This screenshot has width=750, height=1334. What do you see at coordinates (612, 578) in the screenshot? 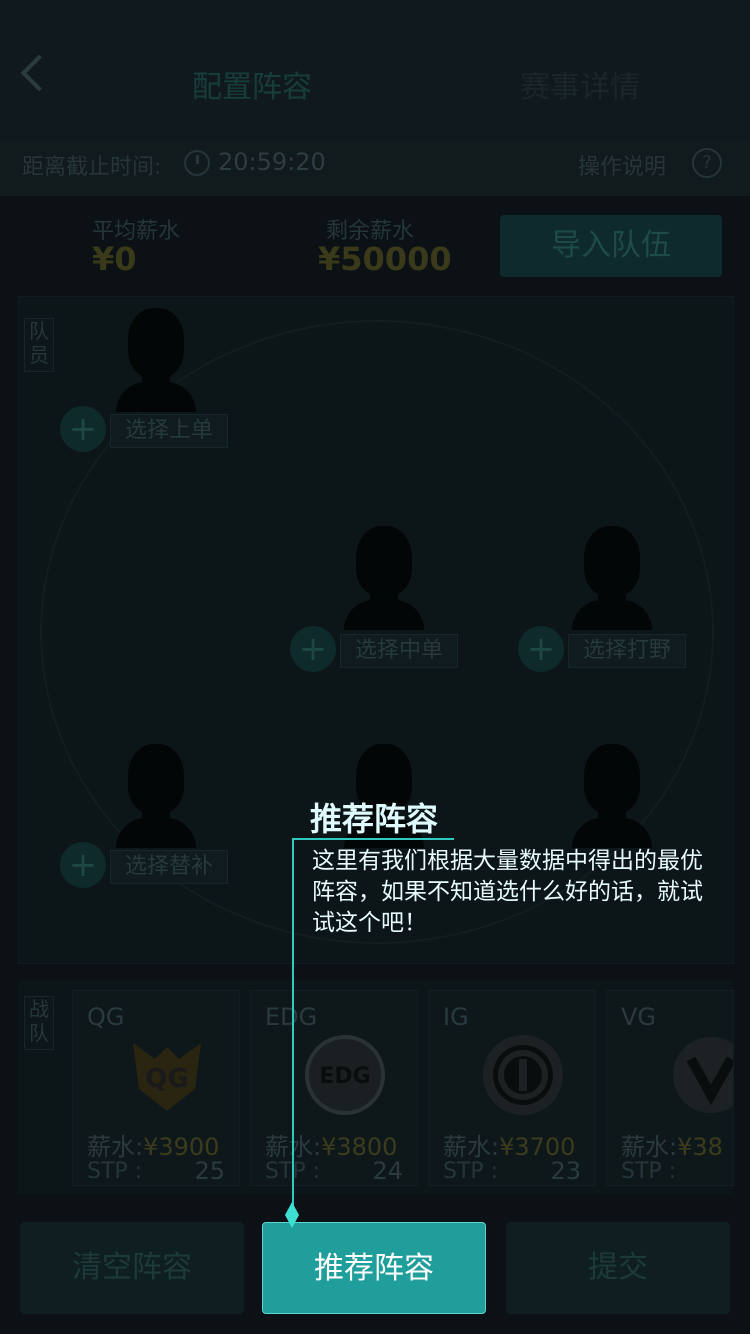
I see `player-silhouette-jungle` at bounding box center [612, 578].